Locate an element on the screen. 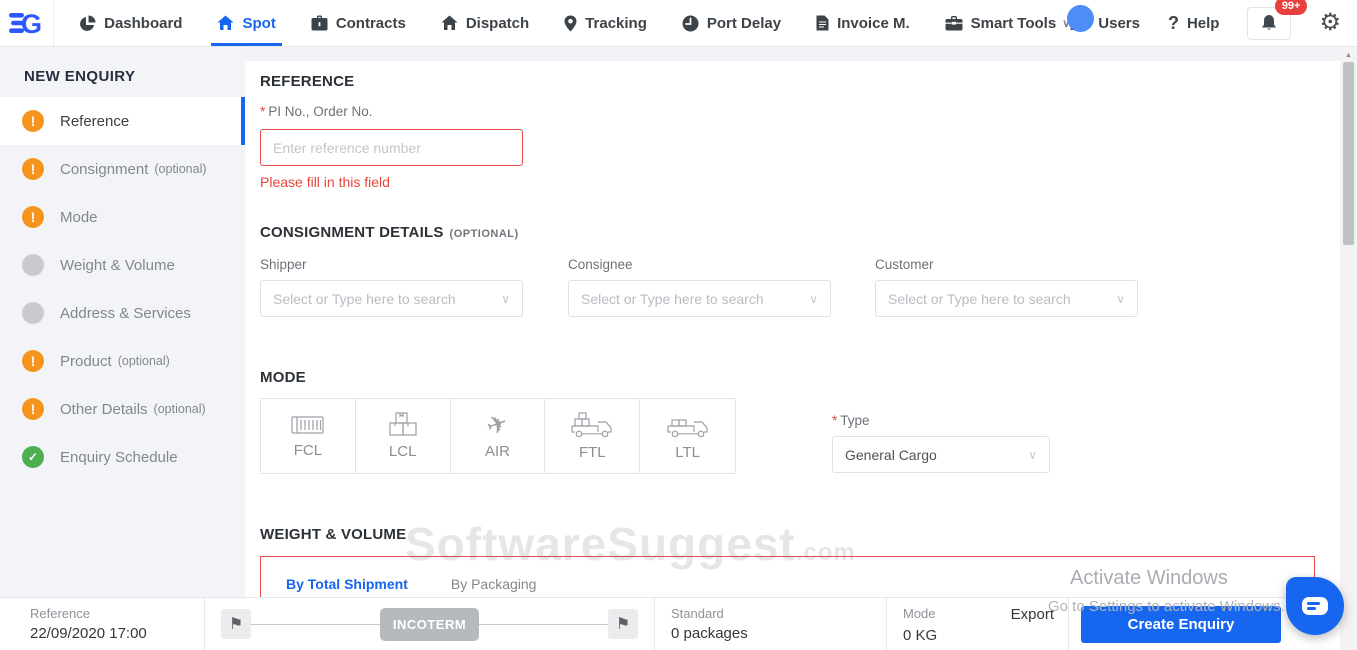  footer-incoterm-section: ⚑ INCOTERM ⚑ is located at coordinates (430, 624).